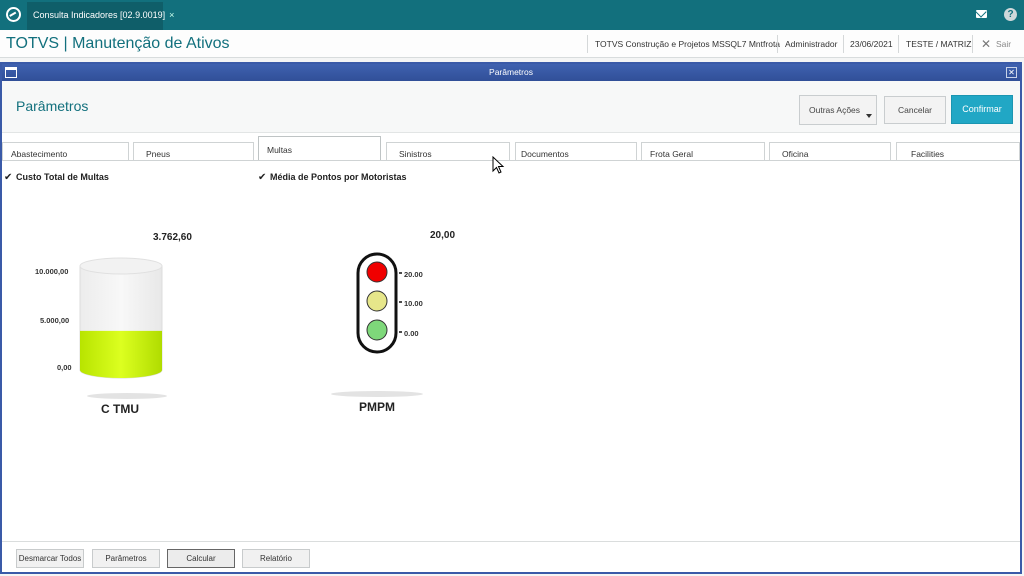 This screenshot has height=576, width=1024. Describe the element at coordinates (958, 151) in the screenshot. I see `tab-facilities: Facilities` at that location.